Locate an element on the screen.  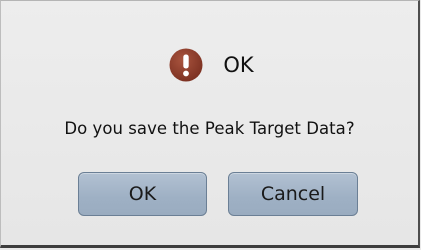
cancel-button: Cancel is located at coordinates (293, 194).